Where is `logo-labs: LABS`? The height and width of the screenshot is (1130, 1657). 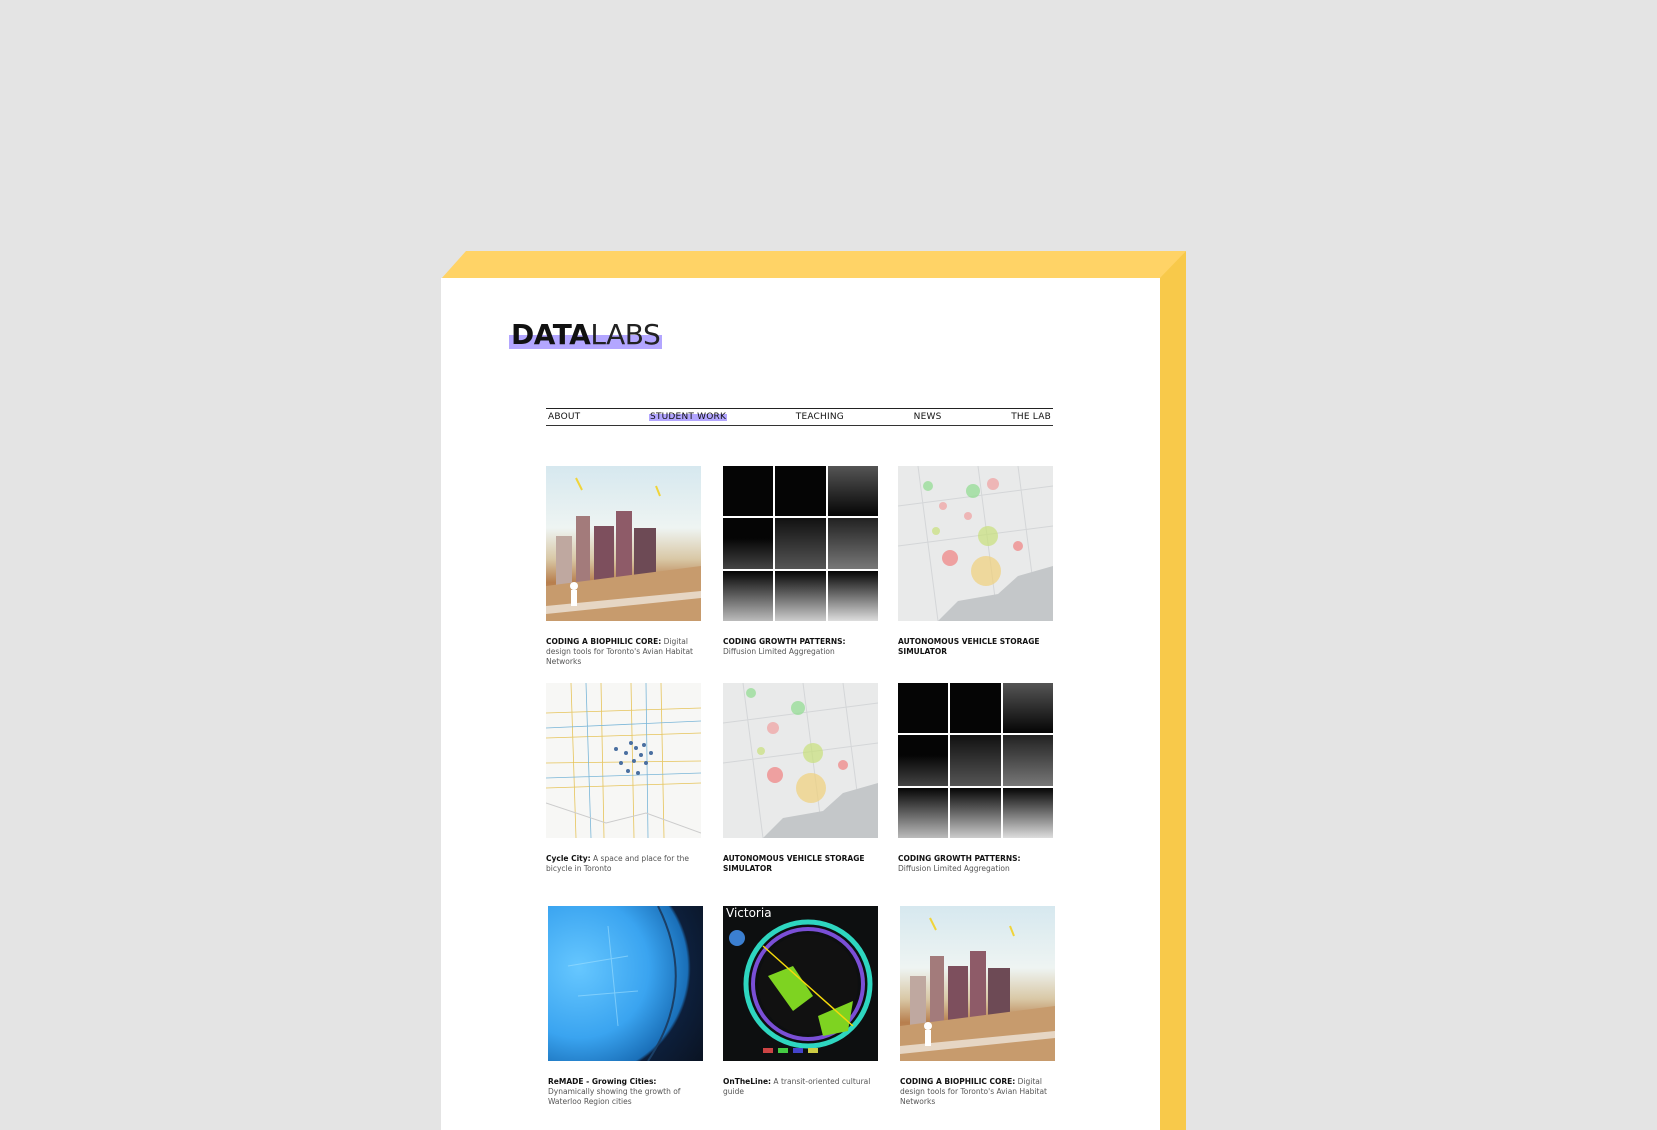 logo-labs: LABS is located at coordinates (625, 334).